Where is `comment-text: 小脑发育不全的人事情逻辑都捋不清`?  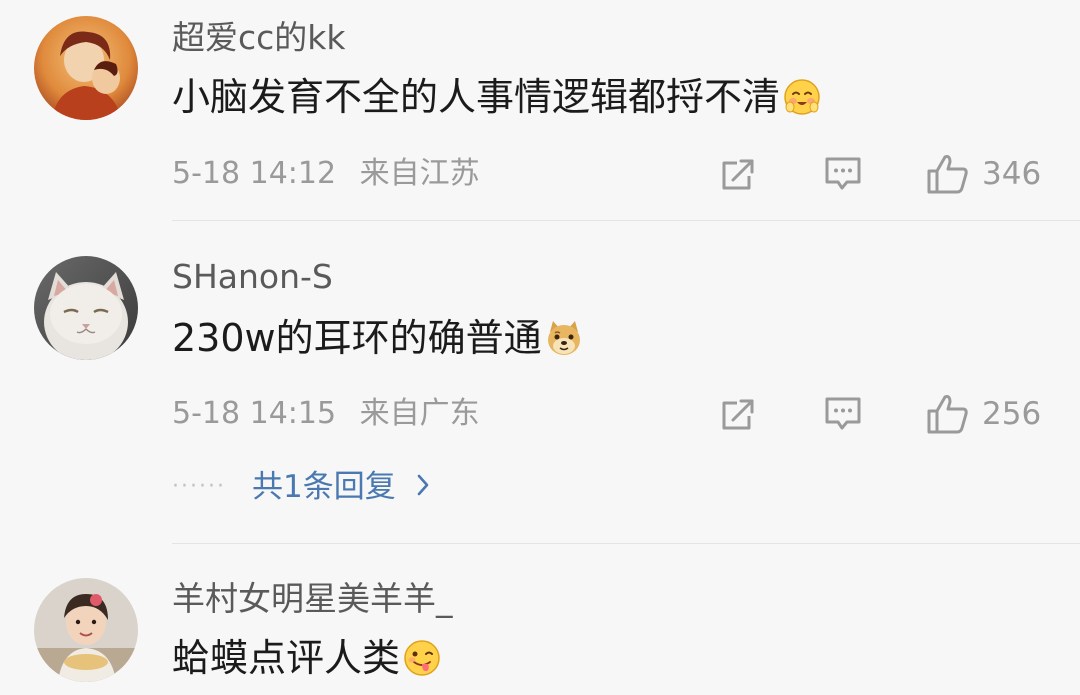
comment-text: 小脑发育不全的人事情逻辑都捋不清 is located at coordinates (476, 97).